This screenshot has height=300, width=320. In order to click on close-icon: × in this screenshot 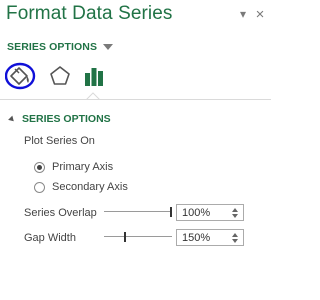, I will do `click(260, 14)`.